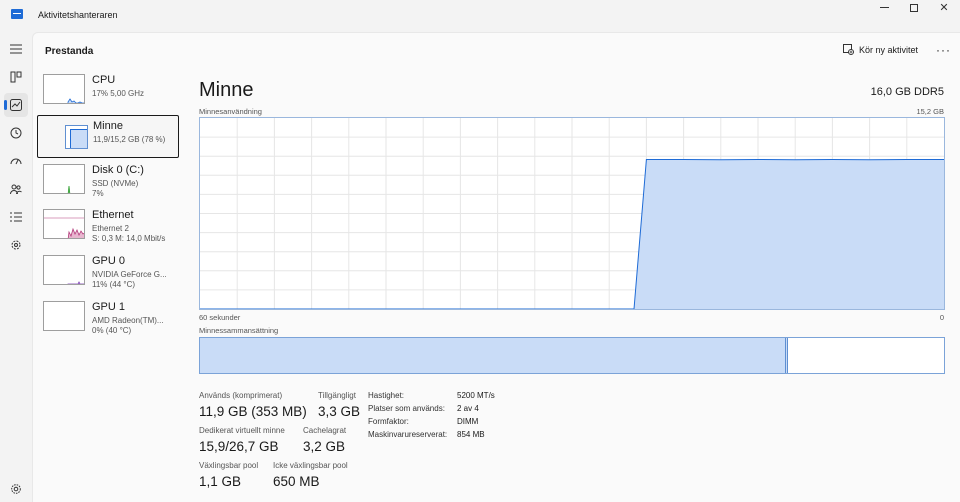 The image size is (960, 502). What do you see at coordinates (943, 50) in the screenshot?
I see `more-options-button: ···` at bounding box center [943, 50].